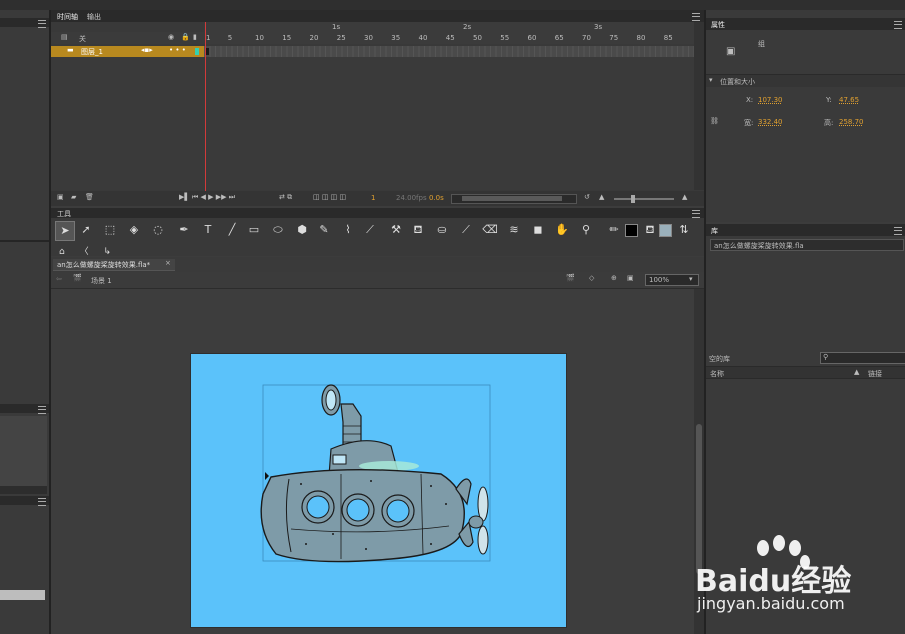 The width and height of the screenshot is (905, 634). What do you see at coordinates (60, 197) in the screenshot?
I see `new-layer-icon: ▣` at bounding box center [60, 197].